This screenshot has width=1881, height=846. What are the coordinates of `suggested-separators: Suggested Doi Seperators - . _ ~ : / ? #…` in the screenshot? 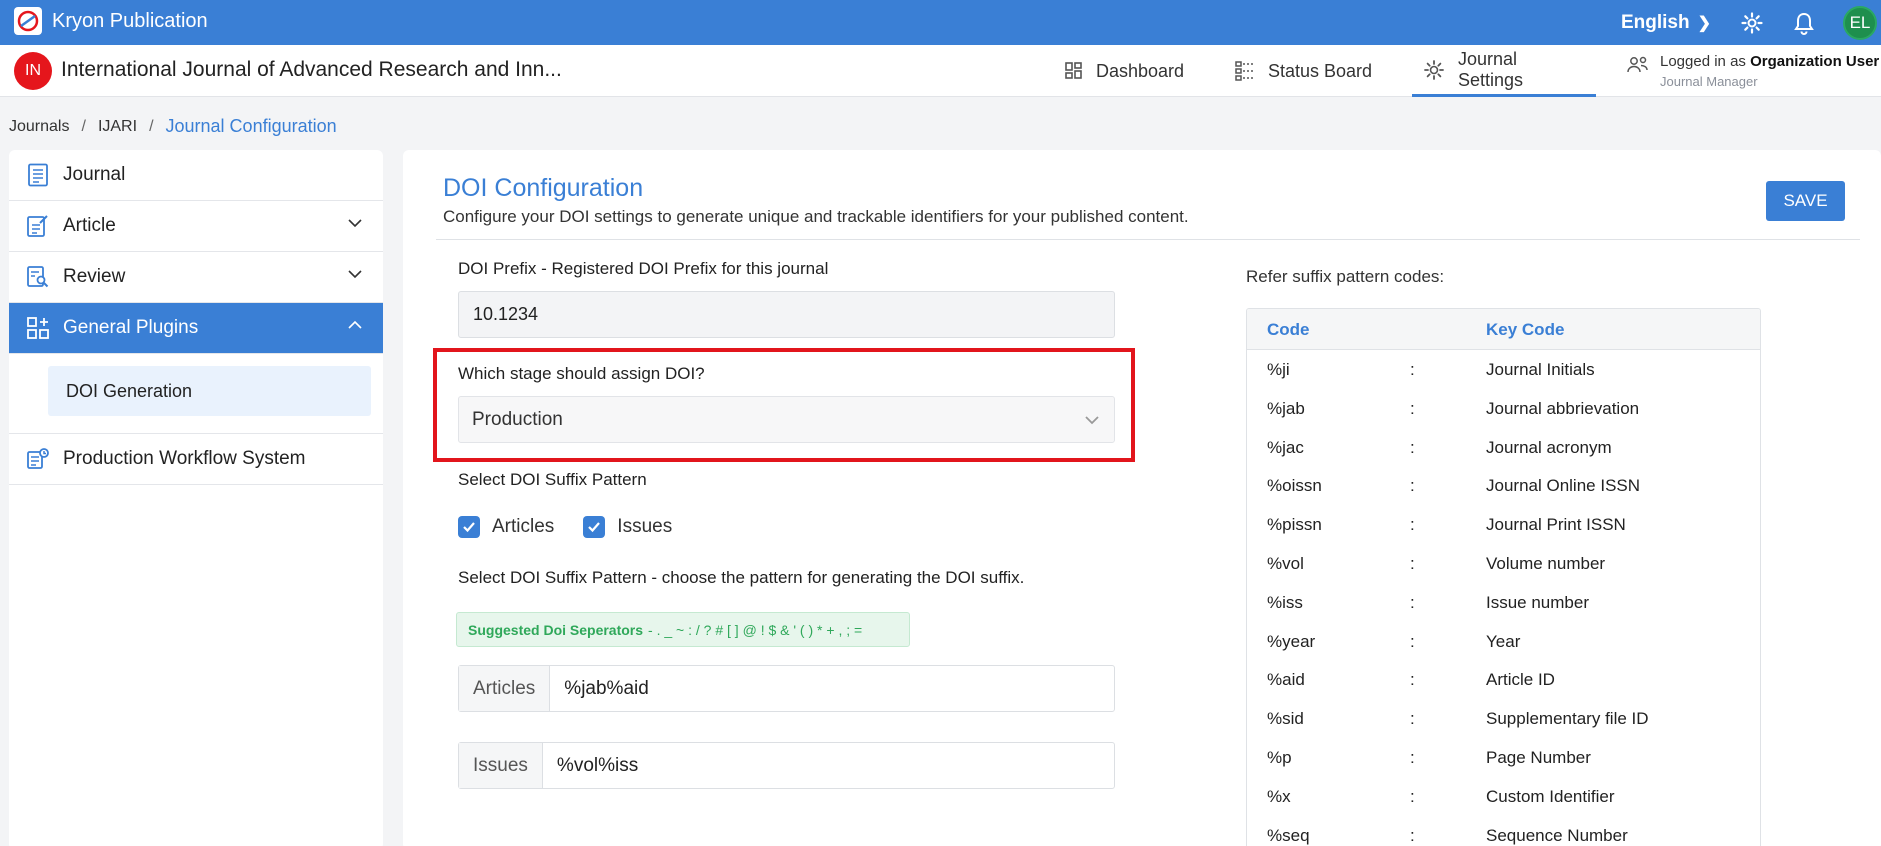 It's located at (683, 629).